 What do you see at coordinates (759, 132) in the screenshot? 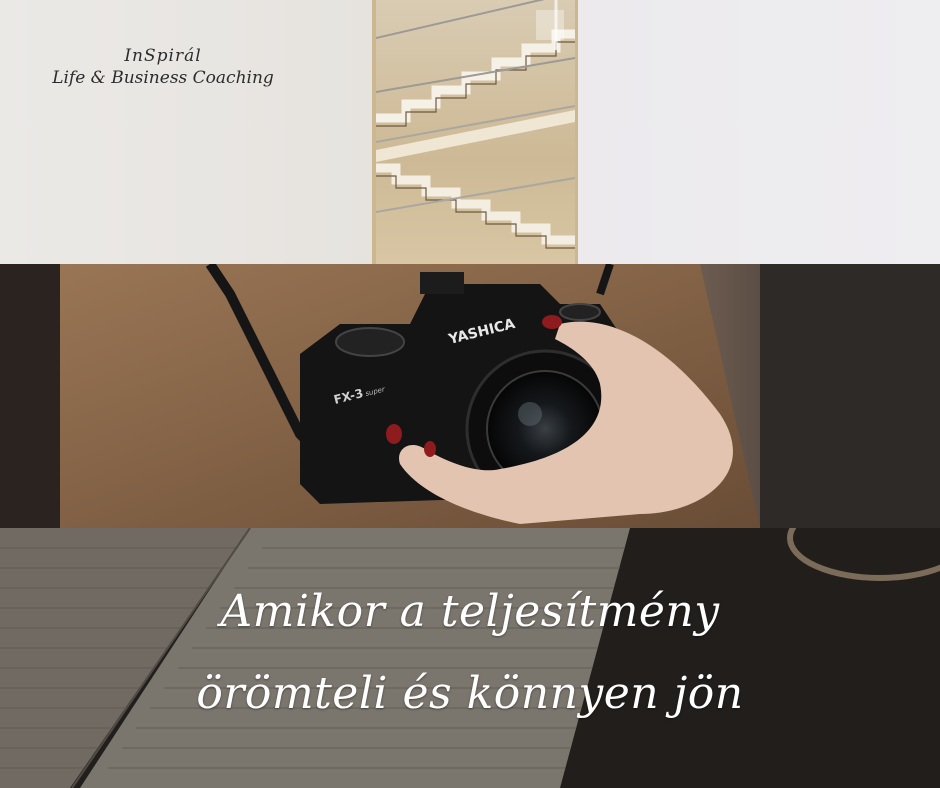
I see `wall-right` at bounding box center [759, 132].